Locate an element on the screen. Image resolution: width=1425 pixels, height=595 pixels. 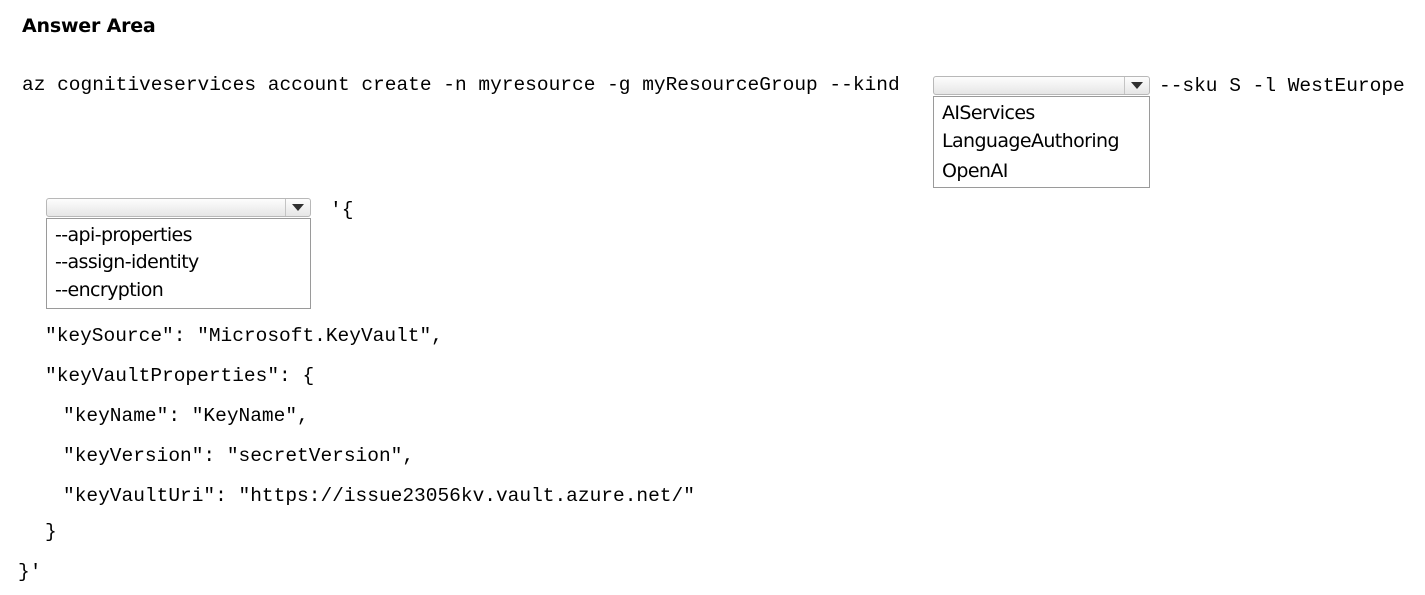
json-line-keyvaultproperties: "keyVaultProperties": { is located at coordinates (180, 376).